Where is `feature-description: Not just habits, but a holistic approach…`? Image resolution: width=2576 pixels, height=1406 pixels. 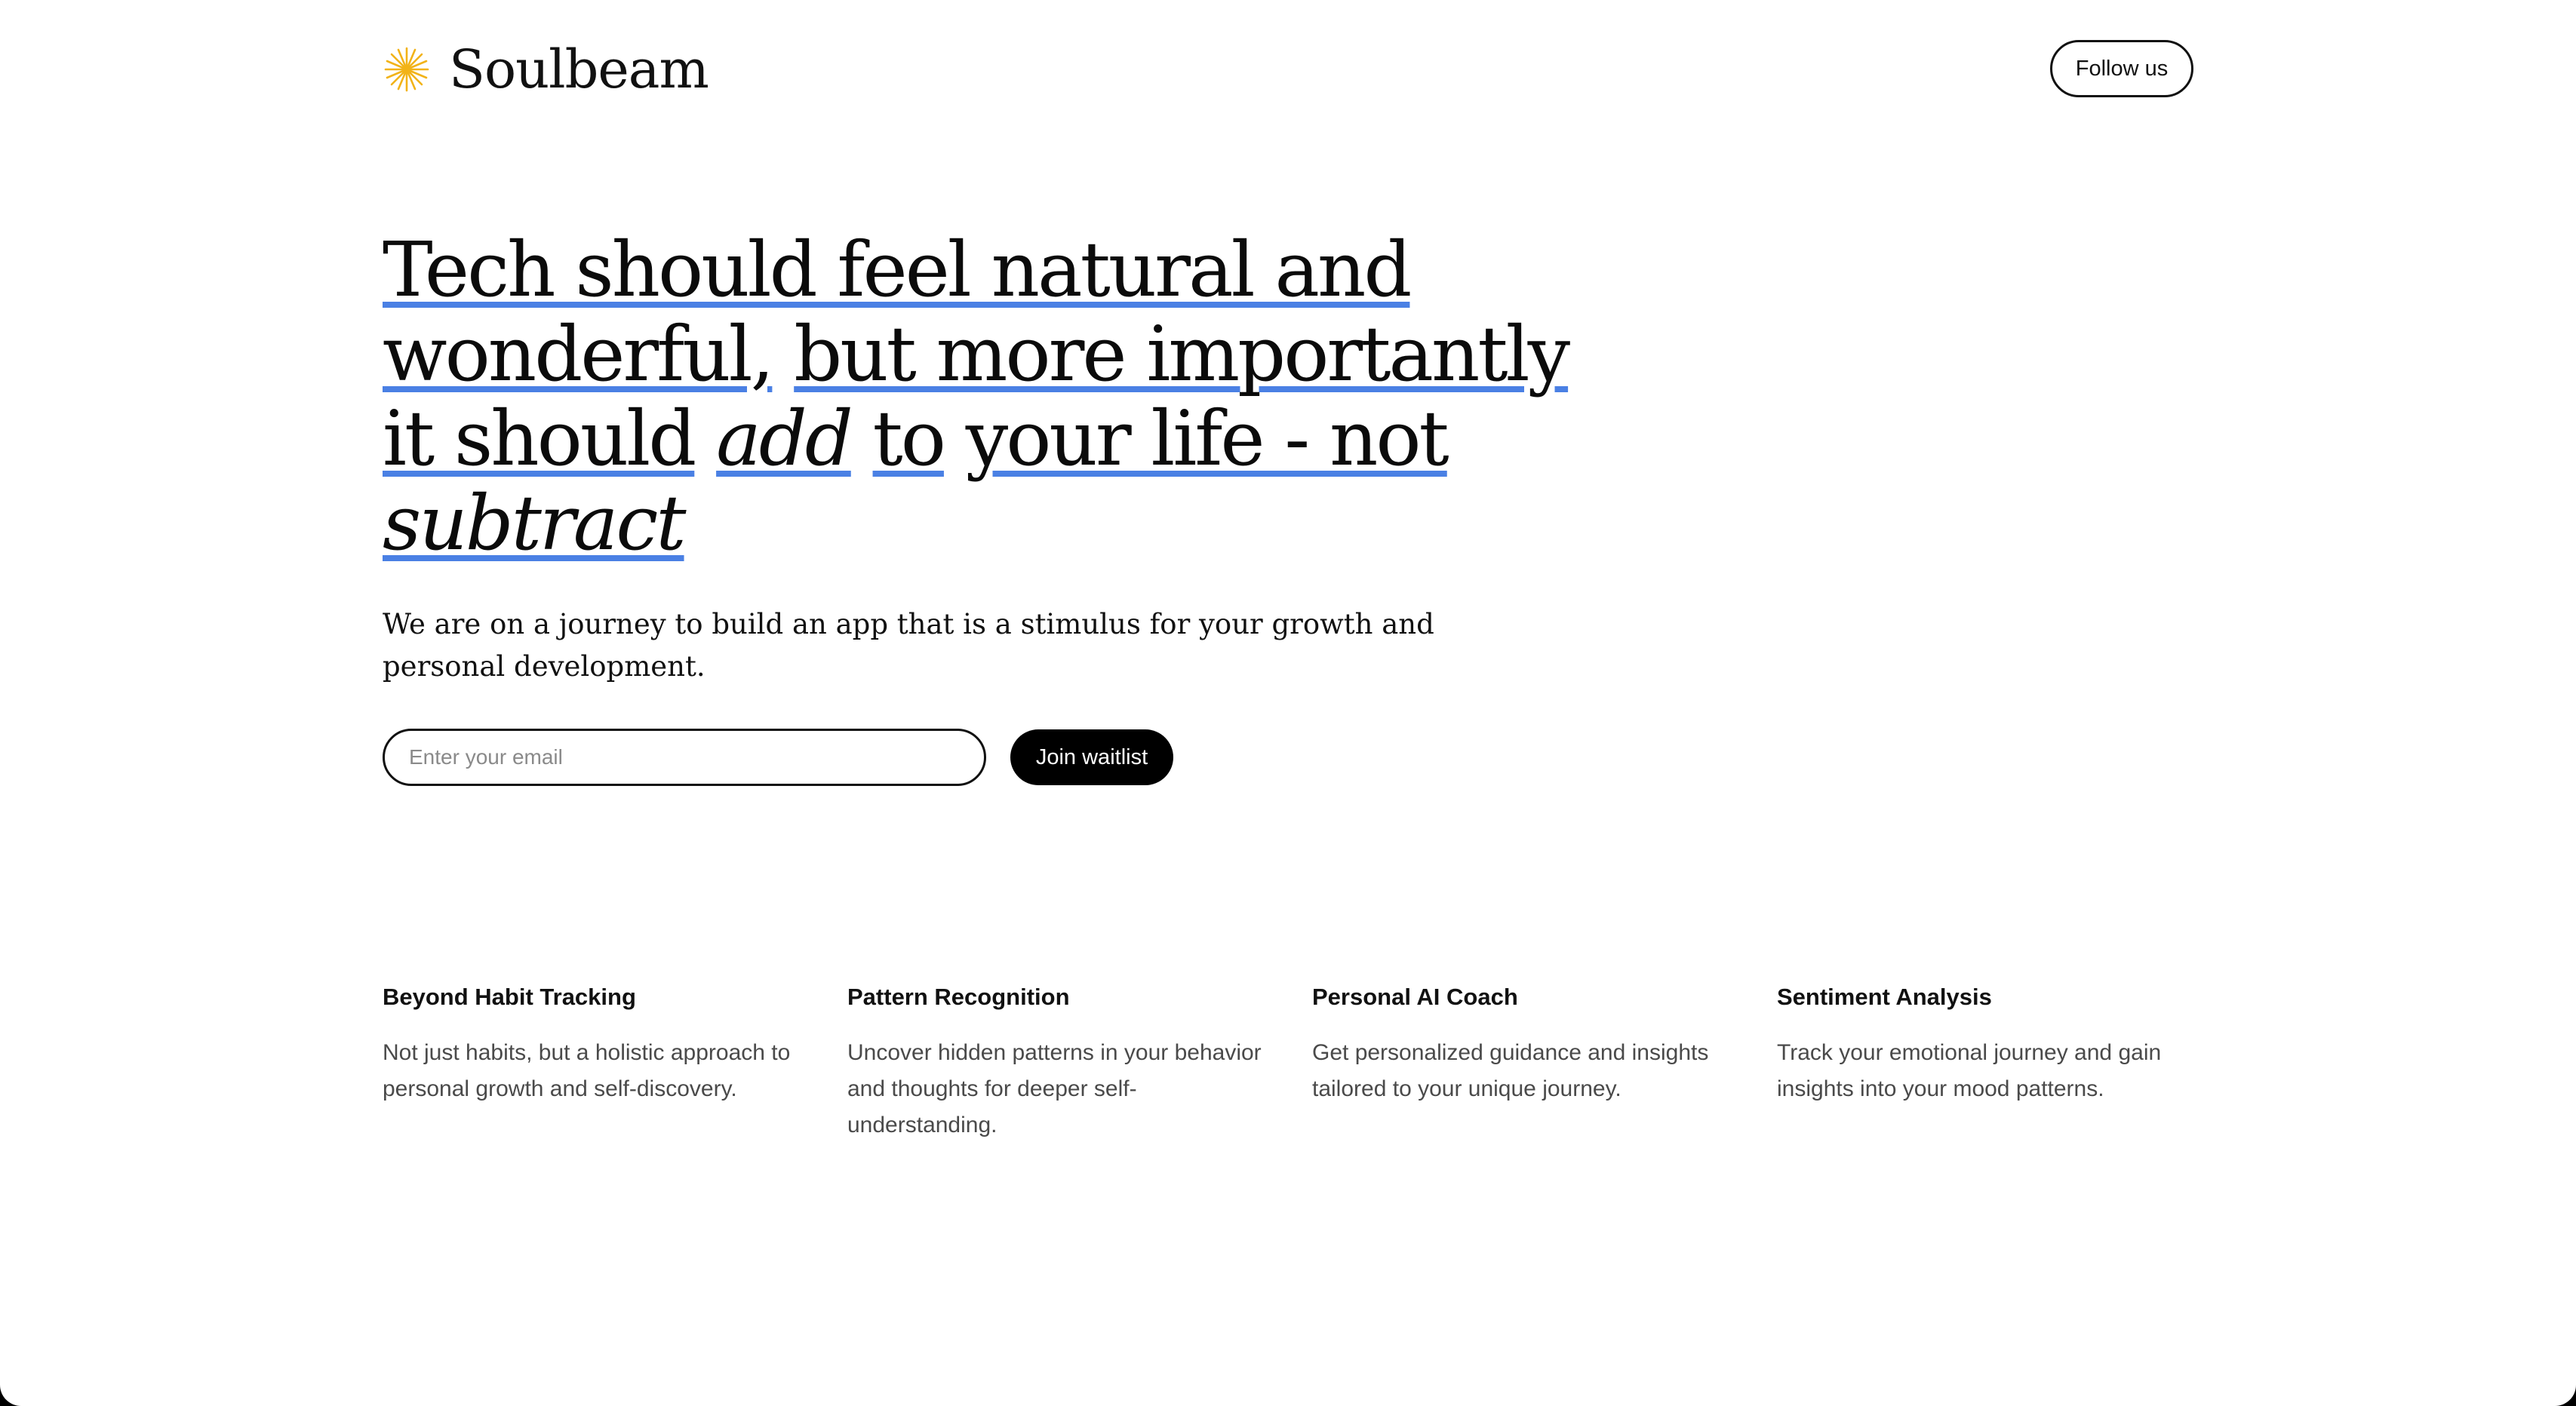 feature-description: Not just habits, but a holistic approach… is located at coordinates (587, 1070).